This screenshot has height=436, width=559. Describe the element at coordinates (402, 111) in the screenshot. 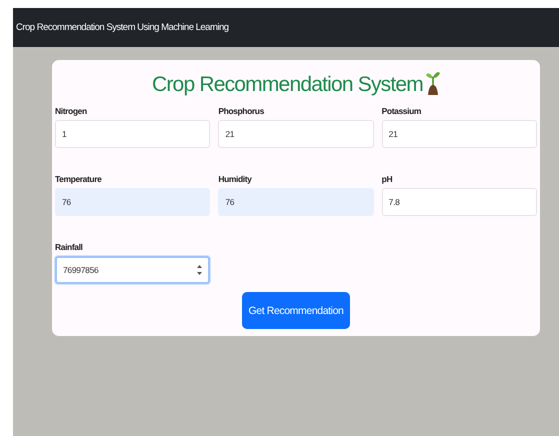

I see `field-label: Potassium` at that location.